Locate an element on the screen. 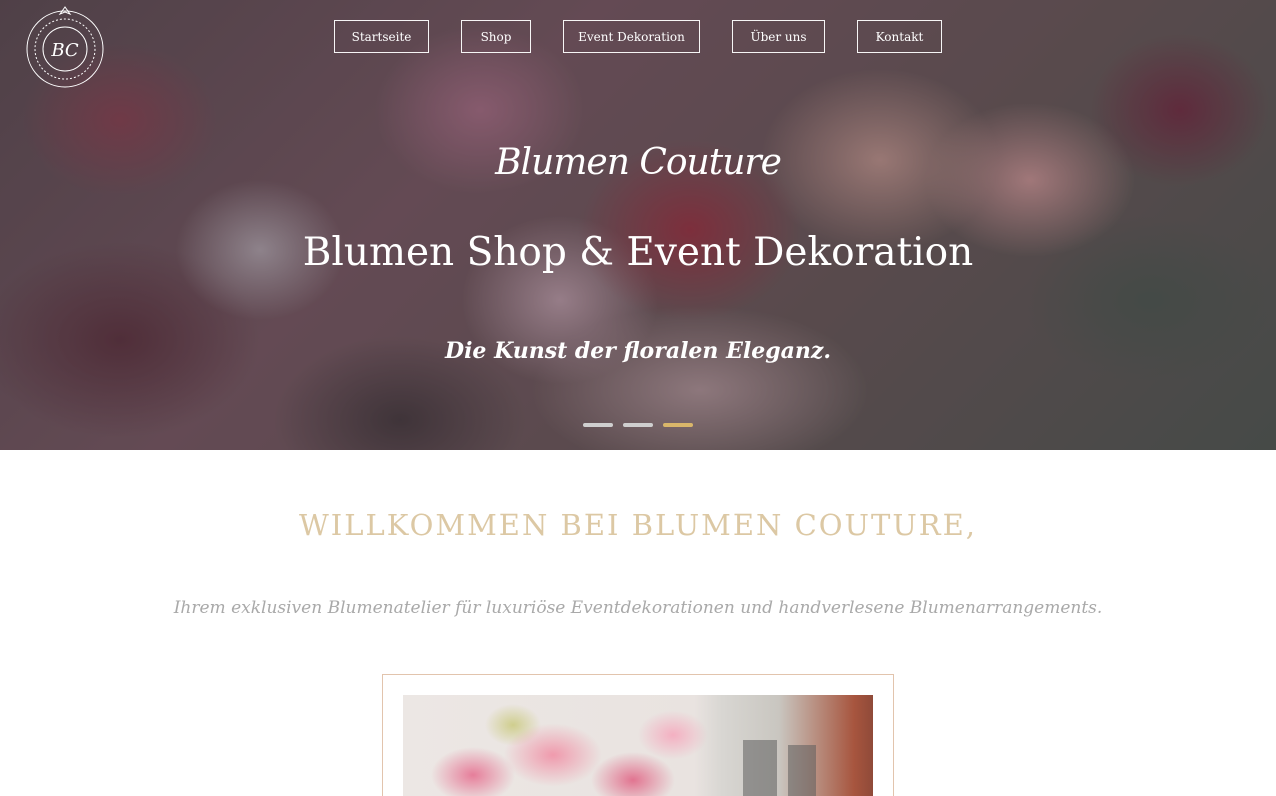 Image resolution: width=1276 pixels, height=796 pixels. nav-ueber-uns-button: Über uns is located at coordinates (778, 36).